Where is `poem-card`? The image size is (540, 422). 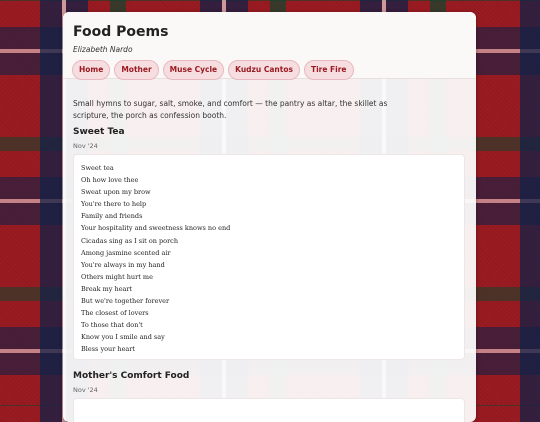 poem-card is located at coordinates (269, 410).